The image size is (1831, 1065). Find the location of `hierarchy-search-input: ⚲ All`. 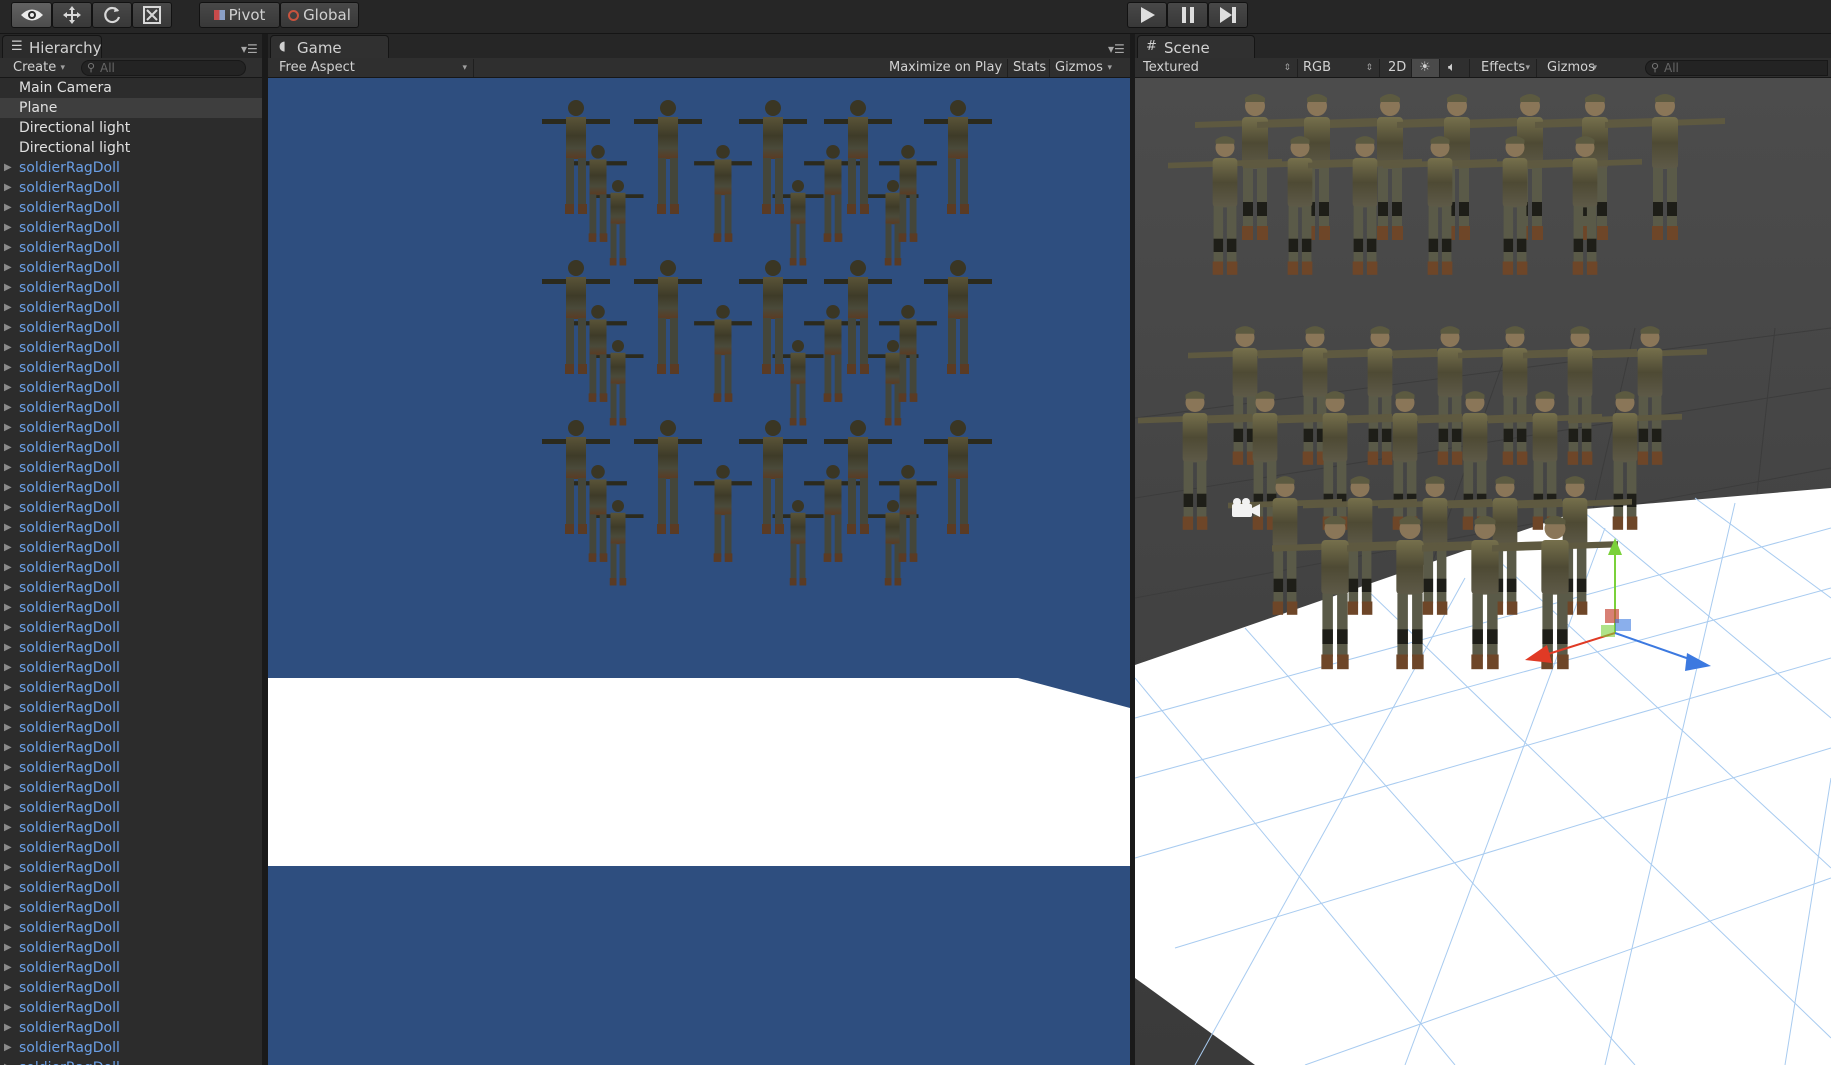

hierarchy-search-input: ⚲ All is located at coordinates (163, 68).